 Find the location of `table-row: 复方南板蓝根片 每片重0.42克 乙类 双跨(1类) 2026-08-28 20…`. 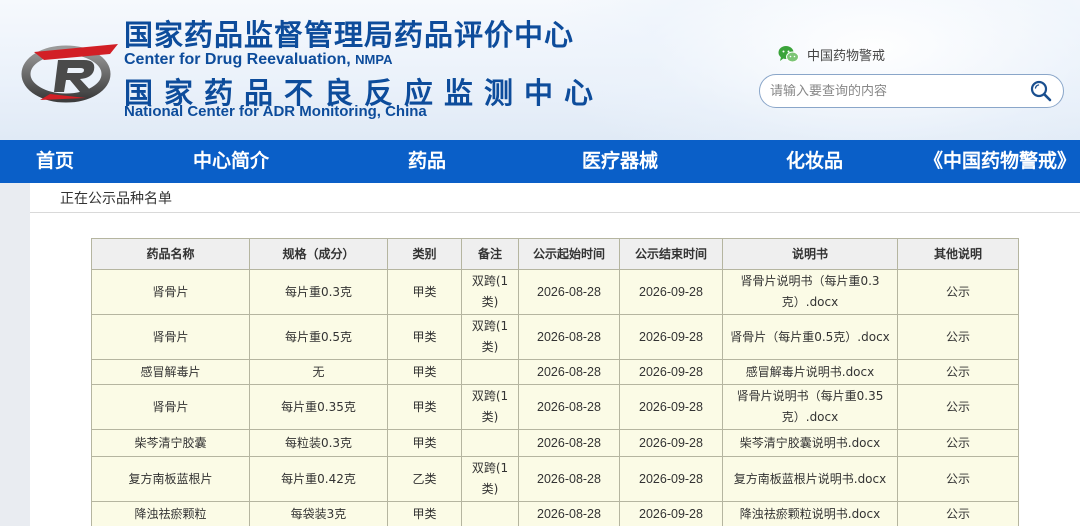

table-row: 复方南板蓝根片 每片重0.42克 乙类 双跨(1类) 2026-08-28 20… is located at coordinates (555, 479).